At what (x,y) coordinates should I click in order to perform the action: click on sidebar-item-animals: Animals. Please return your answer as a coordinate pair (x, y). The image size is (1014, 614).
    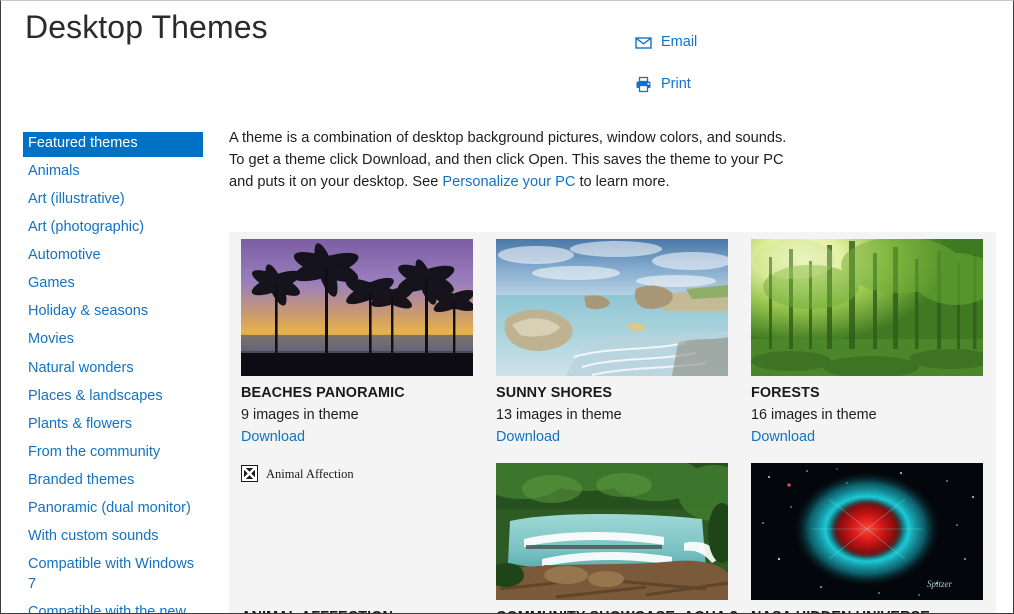
    Looking at the image, I should click on (113, 172).